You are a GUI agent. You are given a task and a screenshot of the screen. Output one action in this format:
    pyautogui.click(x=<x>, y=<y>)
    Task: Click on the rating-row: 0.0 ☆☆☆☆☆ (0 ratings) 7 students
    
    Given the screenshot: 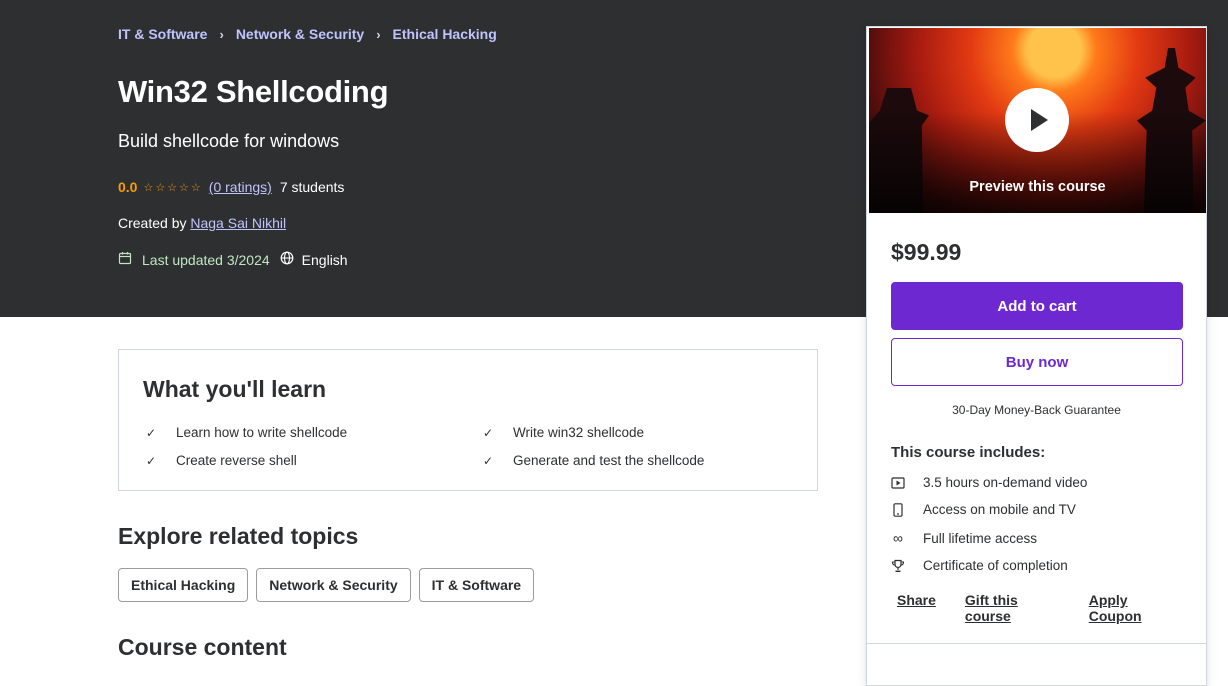 What is the action you would take?
    pyautogui.click(x=231, y=187)
    